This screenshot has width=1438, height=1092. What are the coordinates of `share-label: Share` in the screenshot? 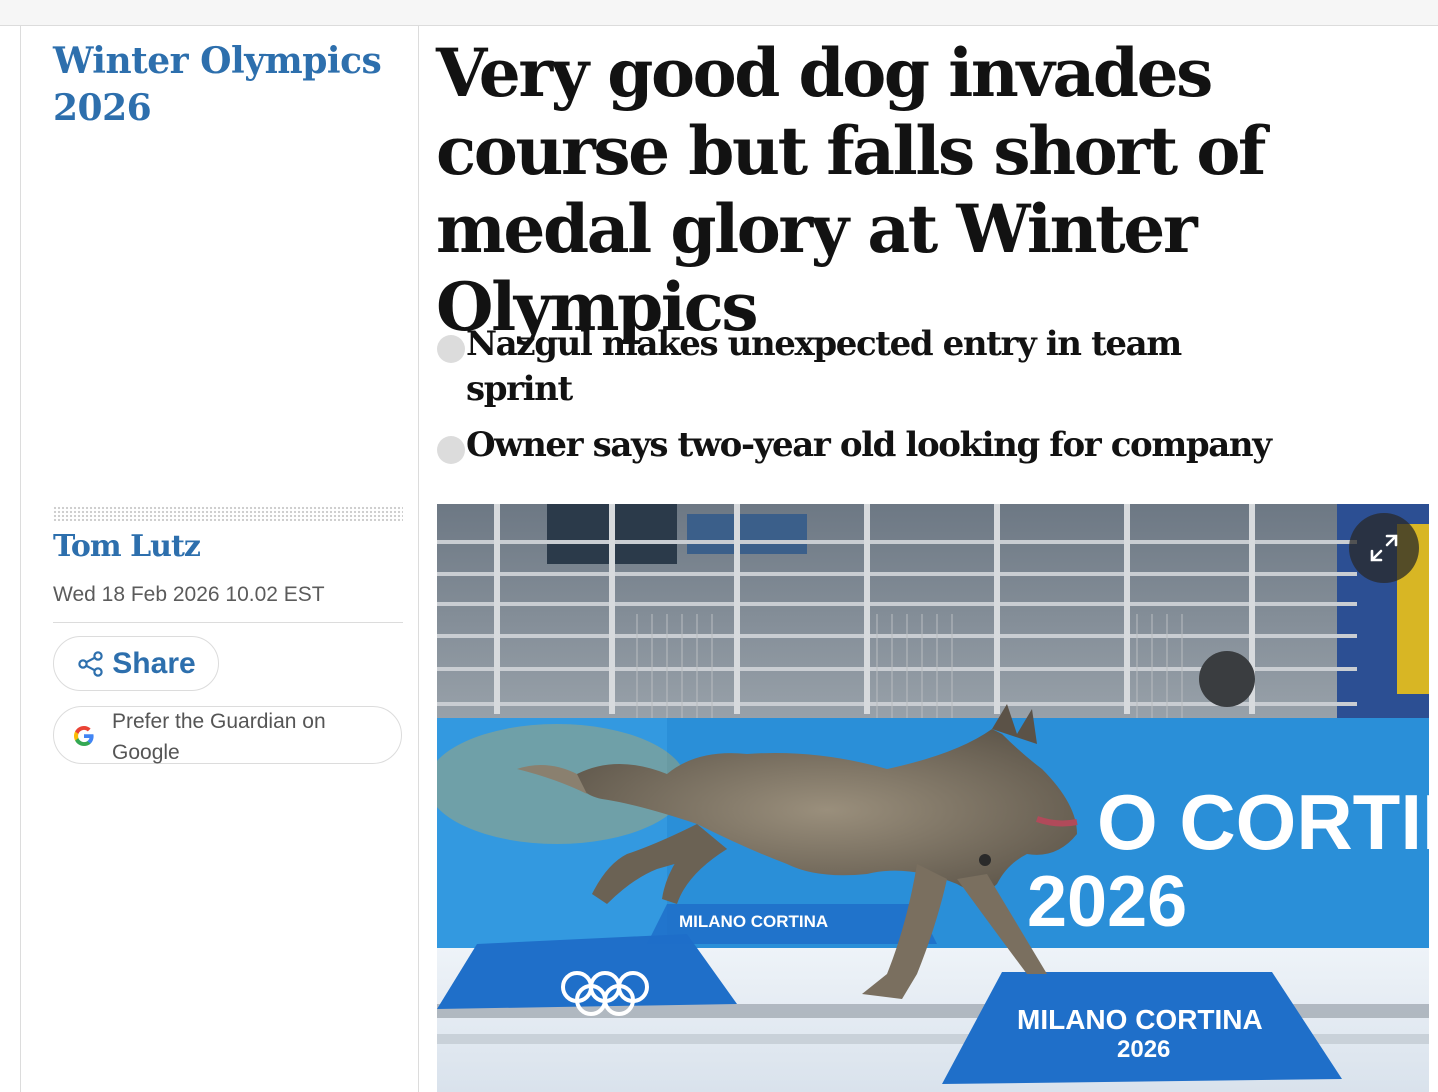 It's located at (154, 663).